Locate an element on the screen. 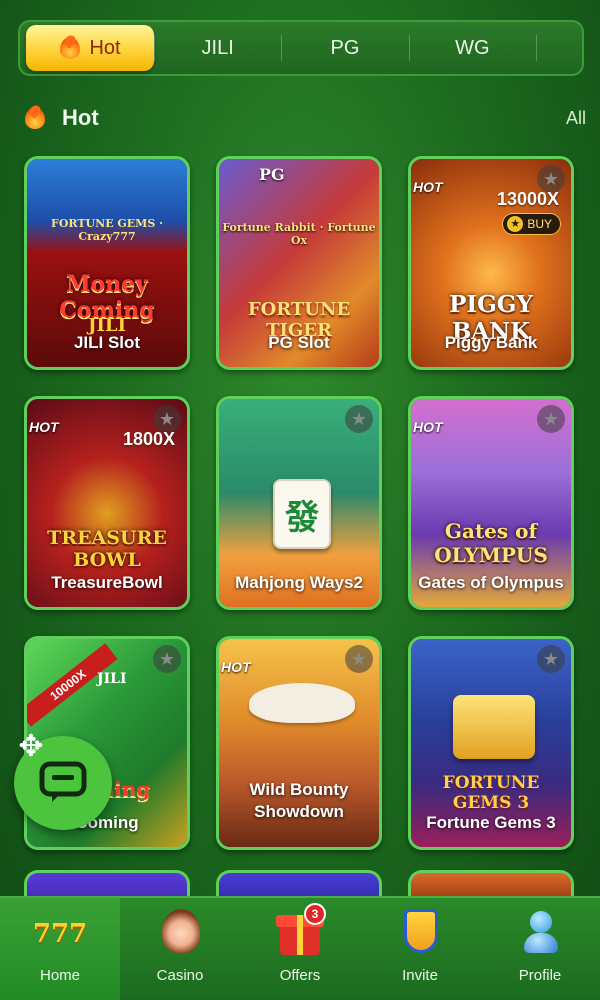 This screenshot has width=600, height=1000. nav-casino: Casino is located at coordinates (180, 949).